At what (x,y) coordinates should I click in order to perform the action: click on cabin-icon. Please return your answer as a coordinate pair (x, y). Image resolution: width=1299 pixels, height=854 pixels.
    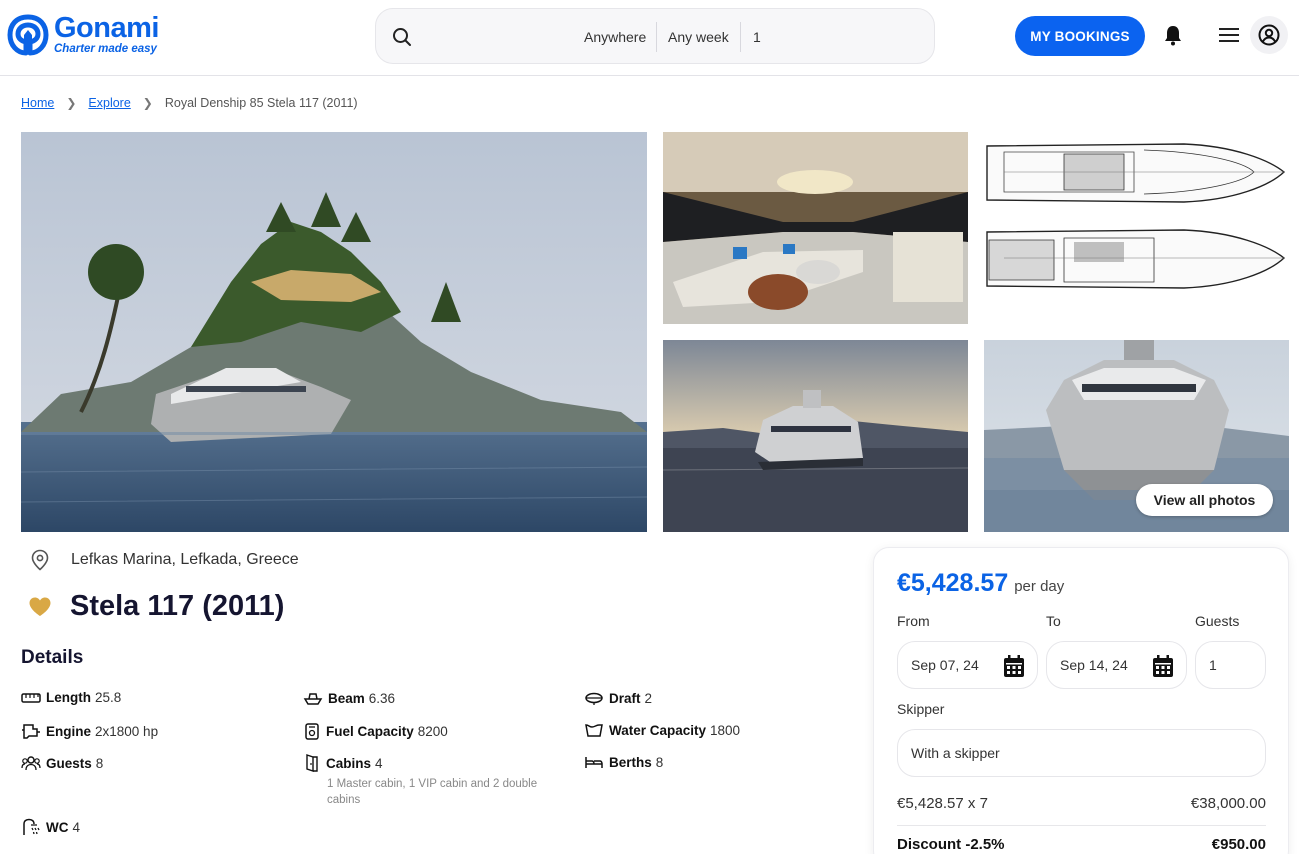
    Looking at the image, I should click on (312, 763).